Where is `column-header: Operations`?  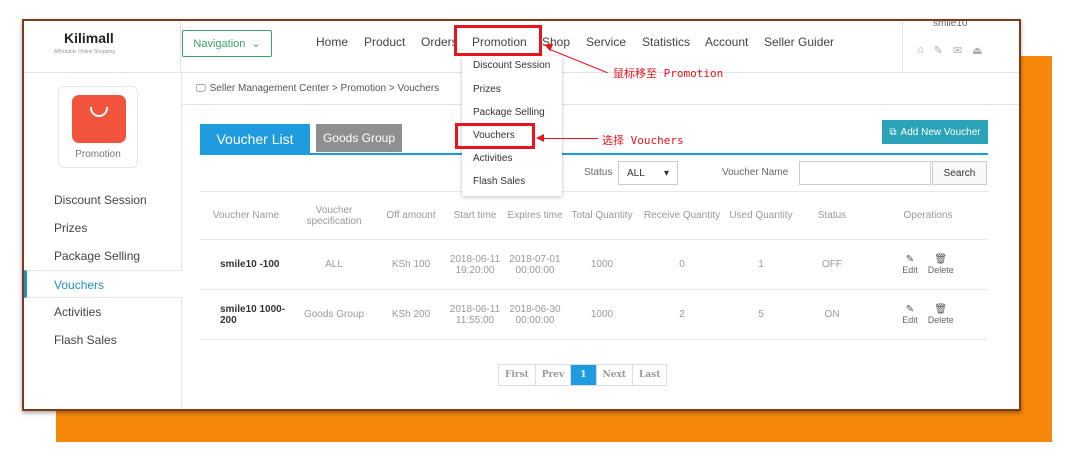
column-header: Operations is located at coordinates (928, 215).